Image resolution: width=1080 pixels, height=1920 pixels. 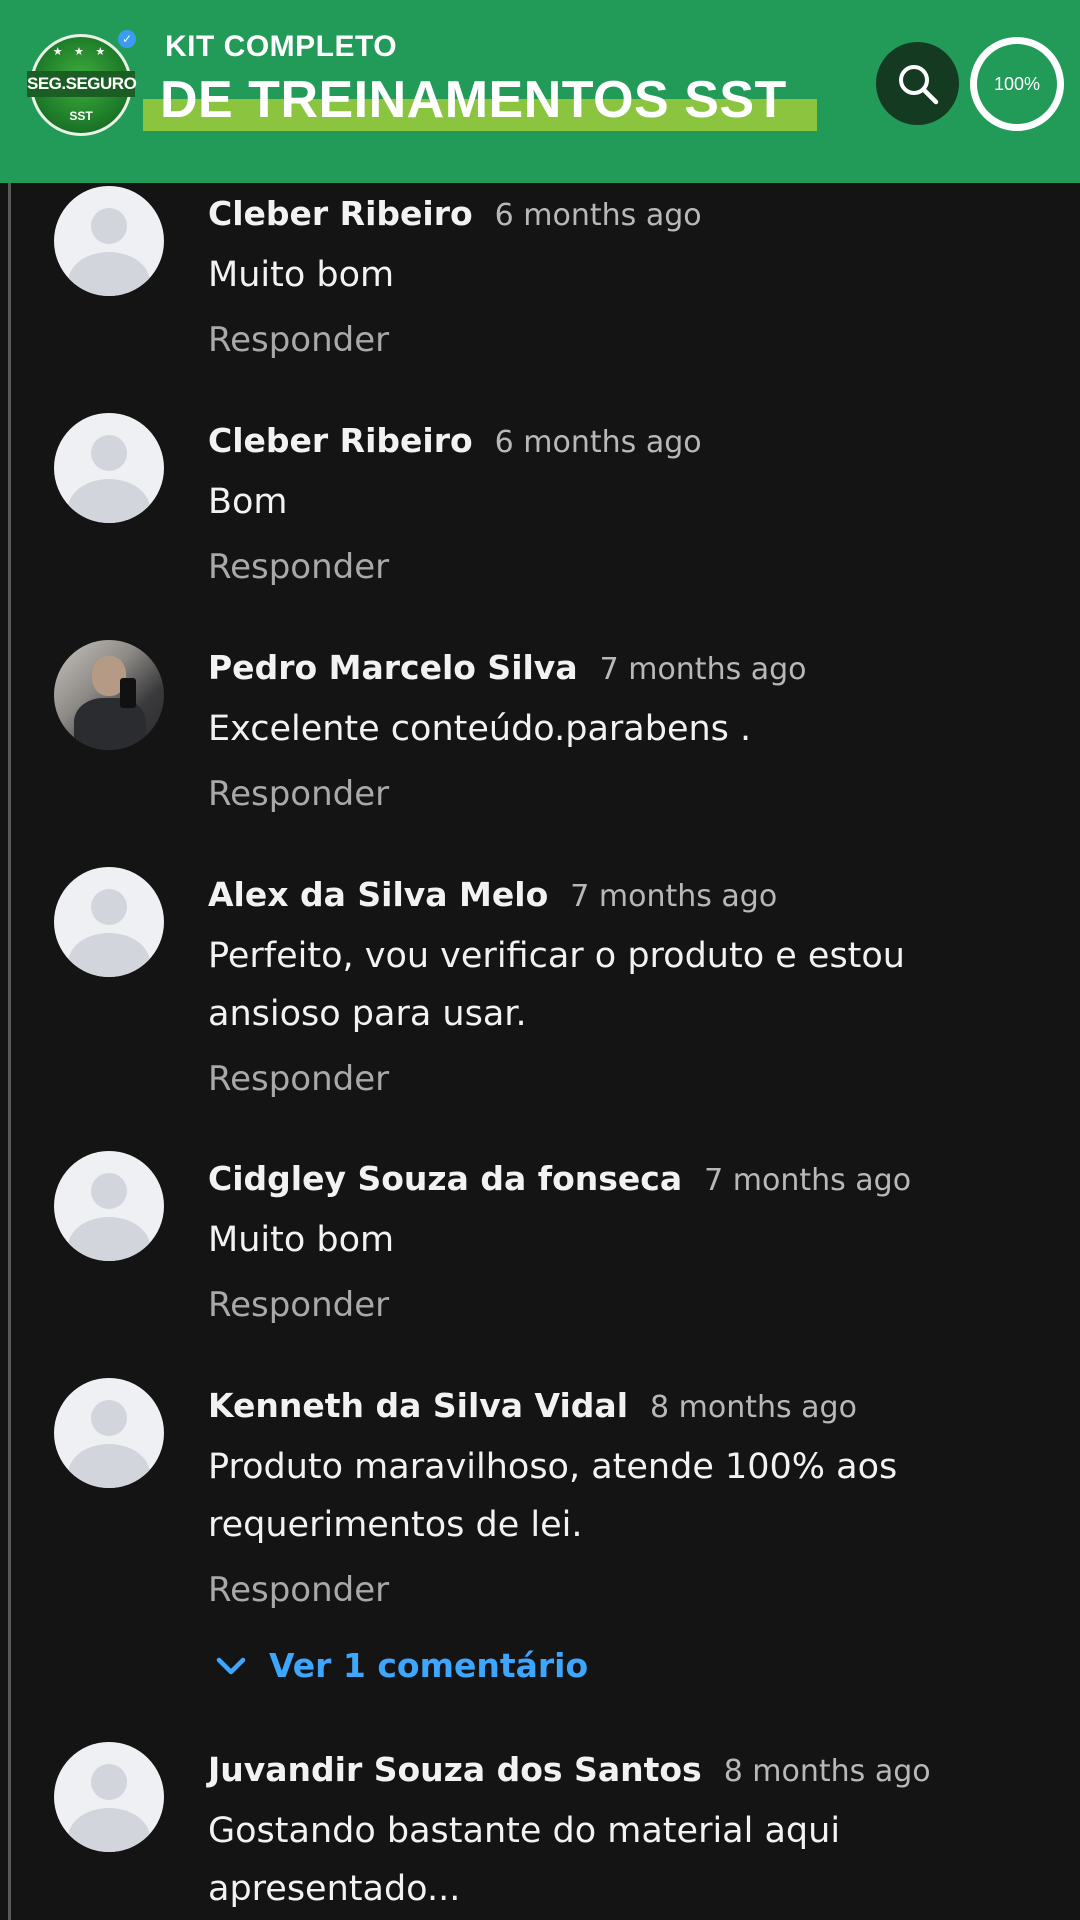 What do you see at coordinates (455, 1769) in the screenshot?
I see `comment-author: Juvandir Souza dos Santos` at bounding box center [455, 1769].